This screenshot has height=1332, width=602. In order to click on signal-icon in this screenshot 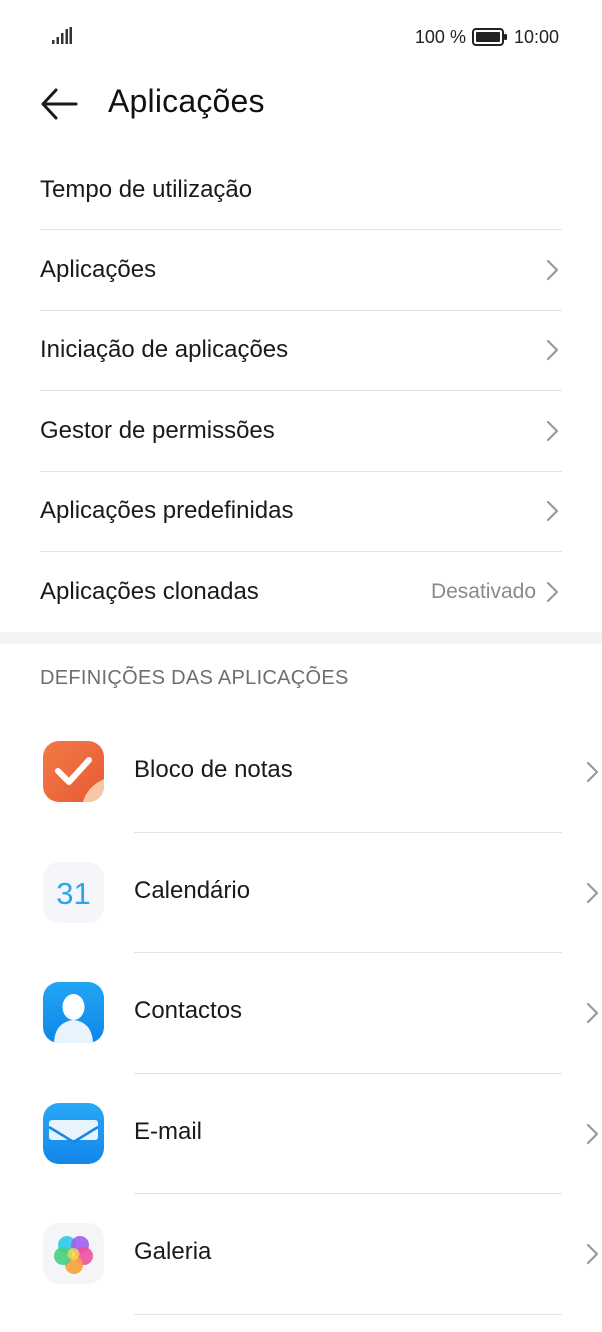, I will do `click(62, 35)`.